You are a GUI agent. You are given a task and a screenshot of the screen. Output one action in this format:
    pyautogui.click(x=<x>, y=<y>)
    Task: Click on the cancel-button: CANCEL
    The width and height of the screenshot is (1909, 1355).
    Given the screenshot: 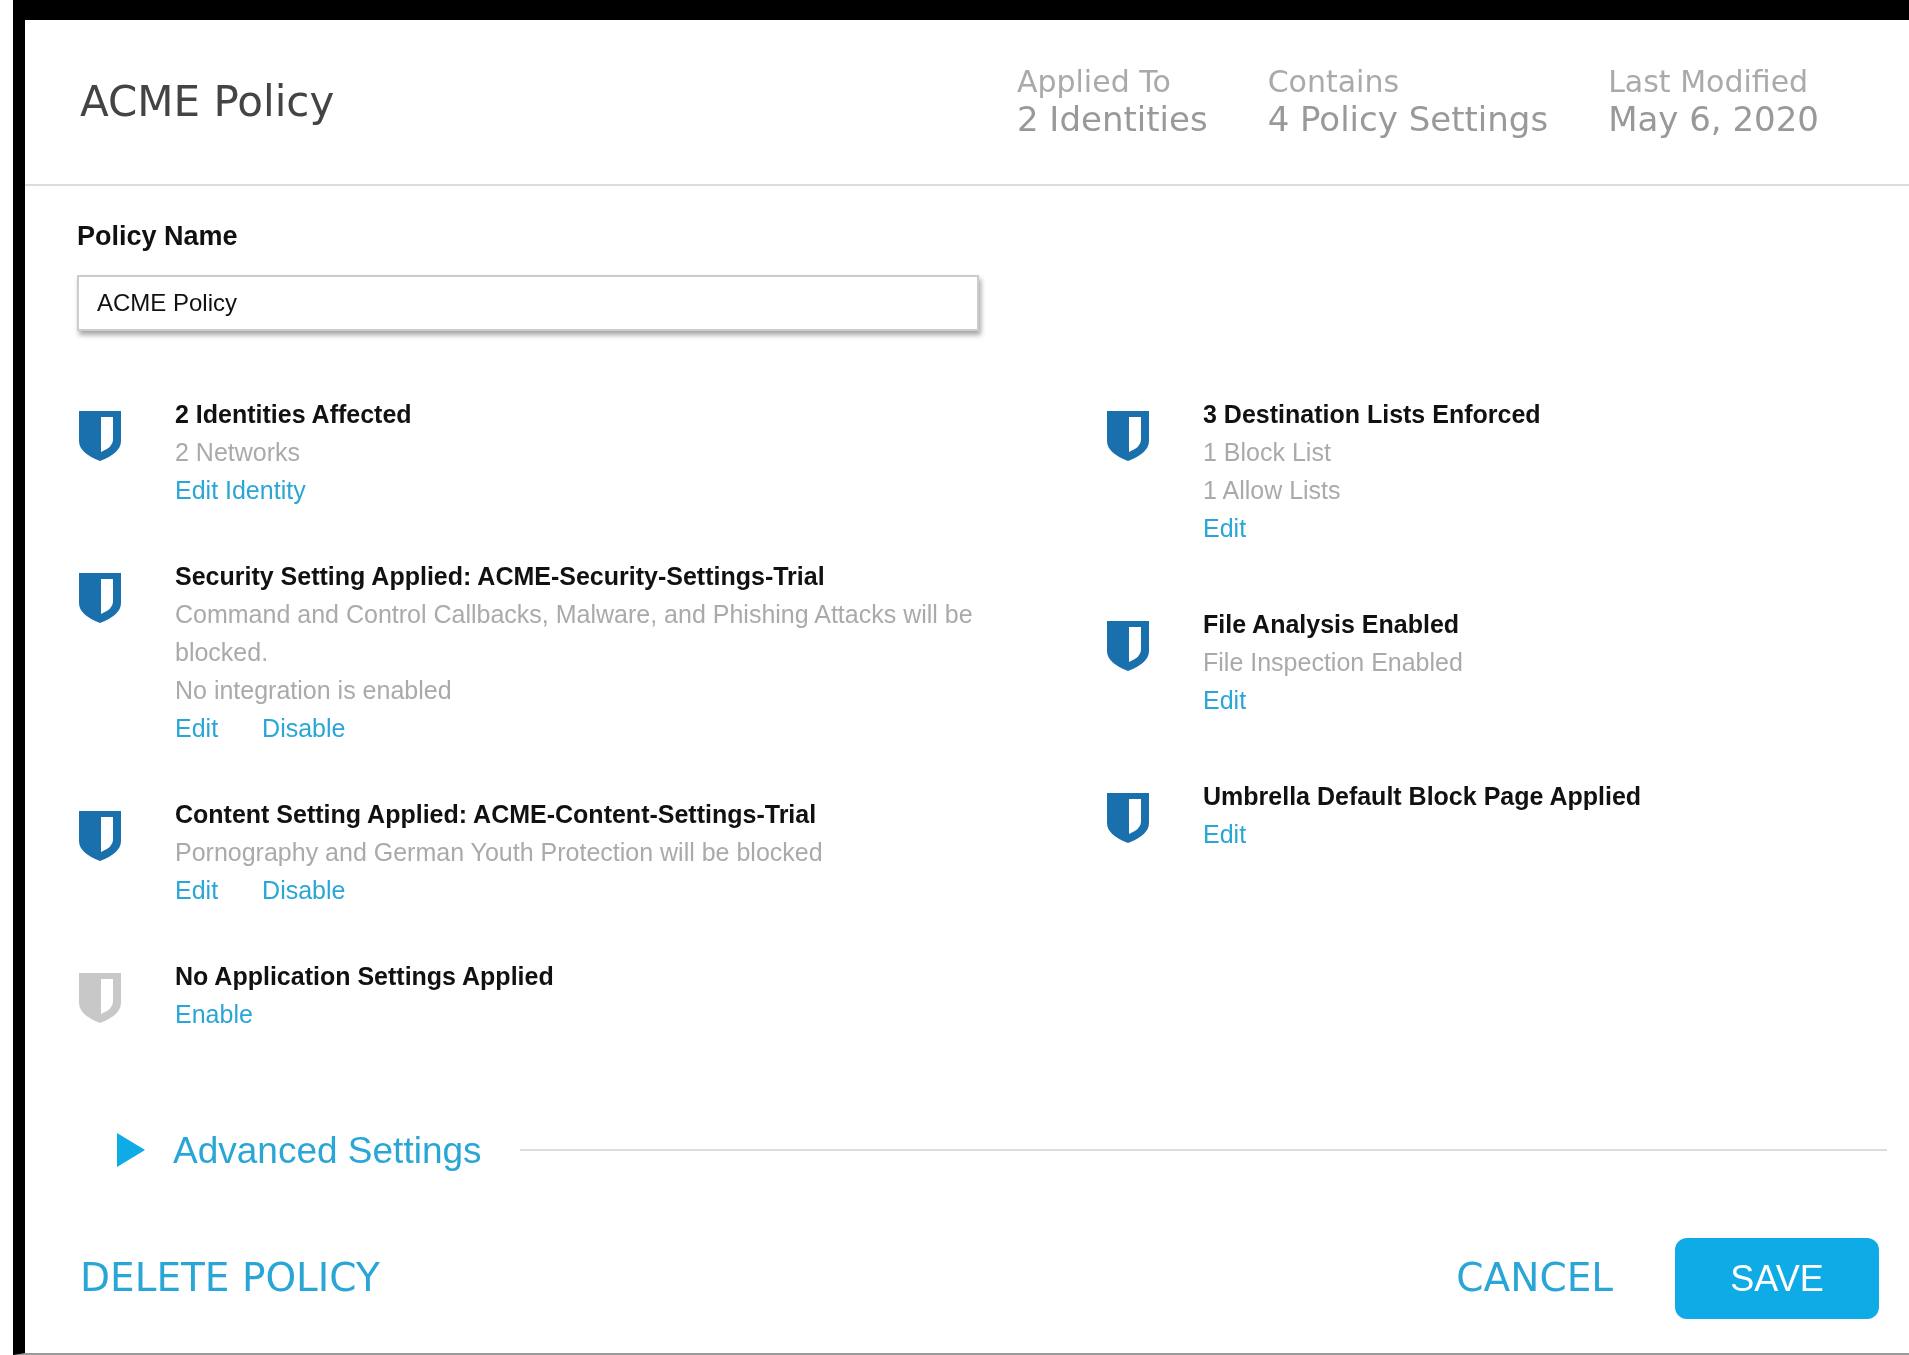 What is the action you would take?
    pyautogui.click(x=1534, y=1278)
    